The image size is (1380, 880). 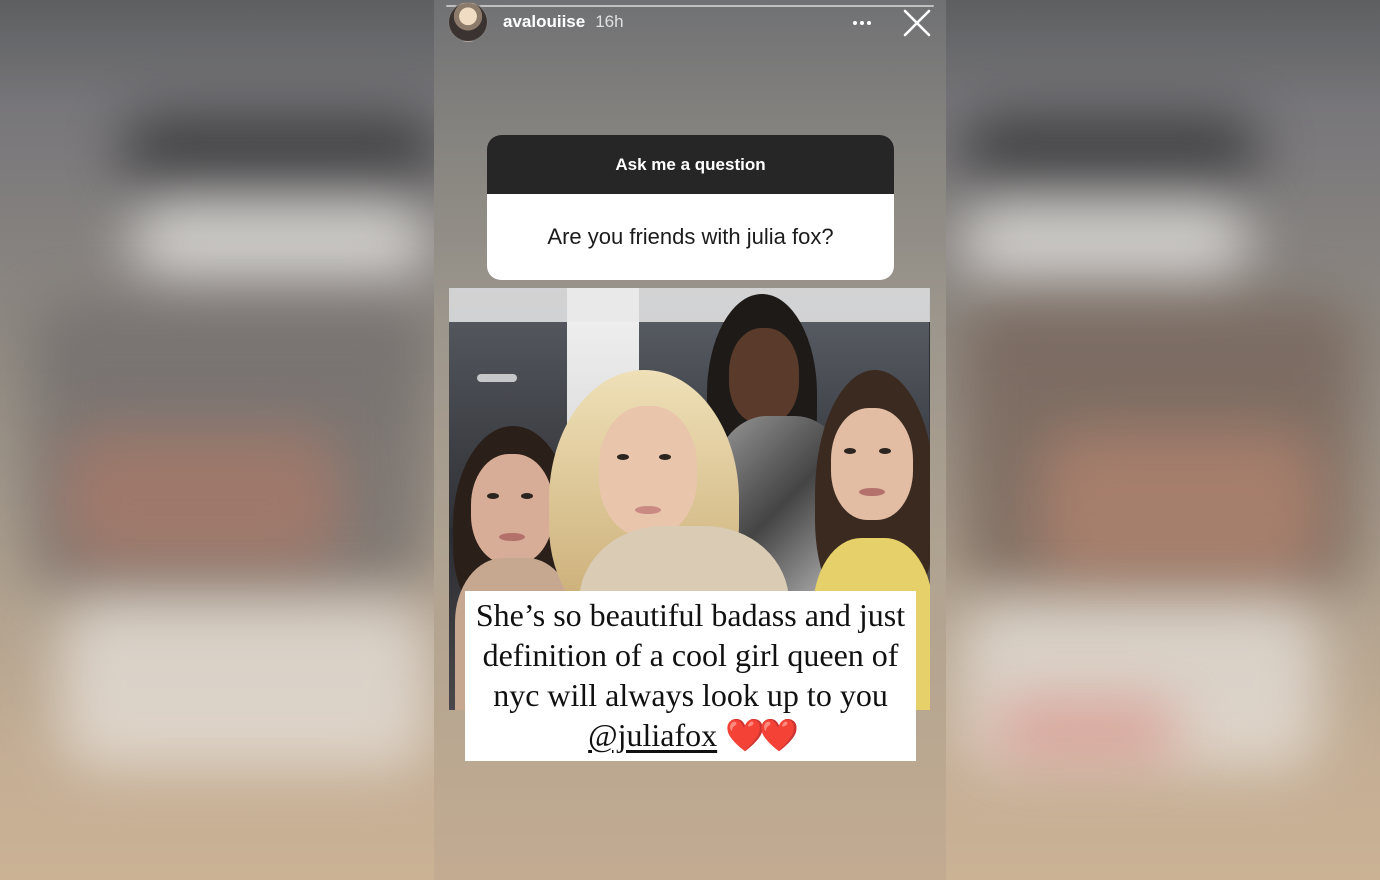 What do you see at coordinates (690, 164) in the screenshot?
I see `question-sticker-prompt: Ask me a question` at bounding box center [690, 164].